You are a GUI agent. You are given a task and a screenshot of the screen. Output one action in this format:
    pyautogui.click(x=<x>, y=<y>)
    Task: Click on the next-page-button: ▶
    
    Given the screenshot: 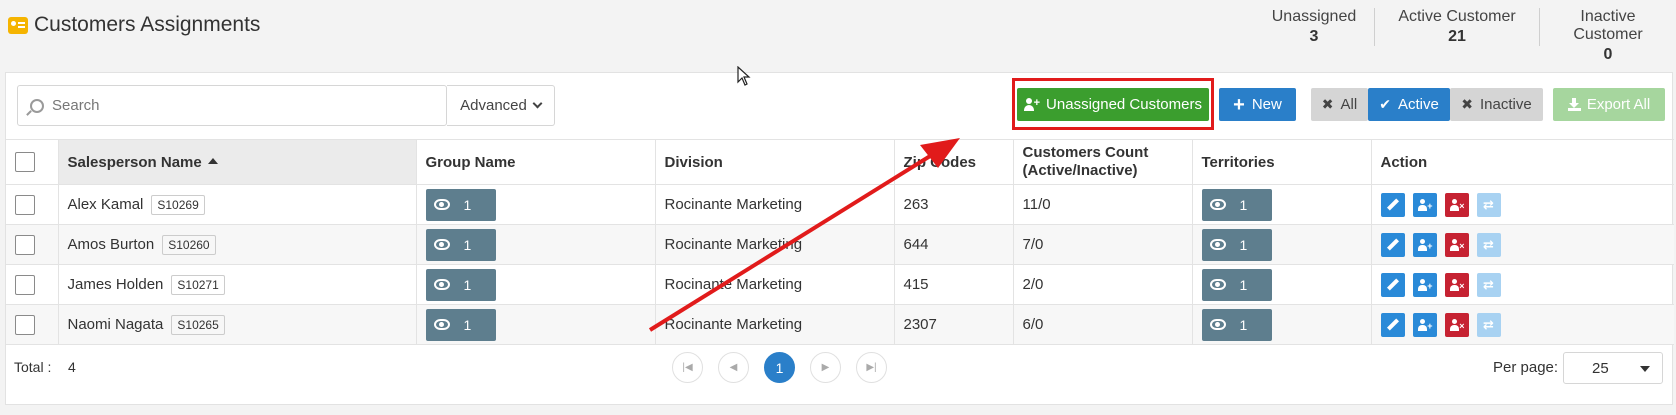 What is the action you would take?
    pyautogui.click(x=825, y=367)
    